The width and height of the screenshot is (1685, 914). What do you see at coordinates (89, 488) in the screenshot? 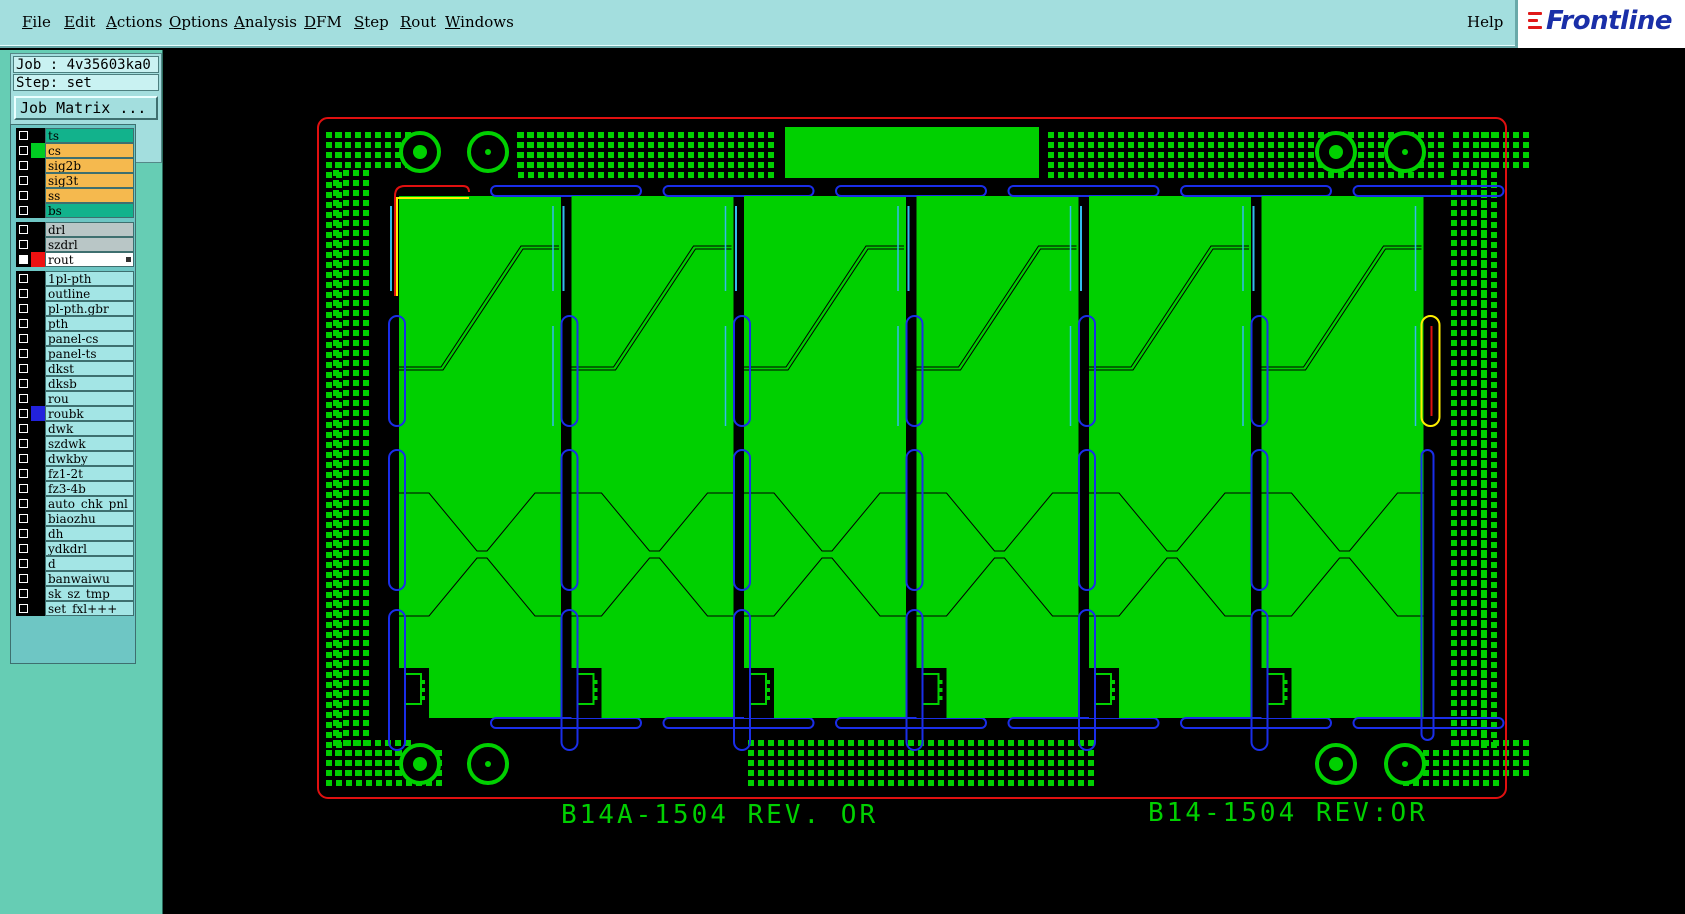
I see `layer-name: fz3-4b` at bounding box center [89, 488].